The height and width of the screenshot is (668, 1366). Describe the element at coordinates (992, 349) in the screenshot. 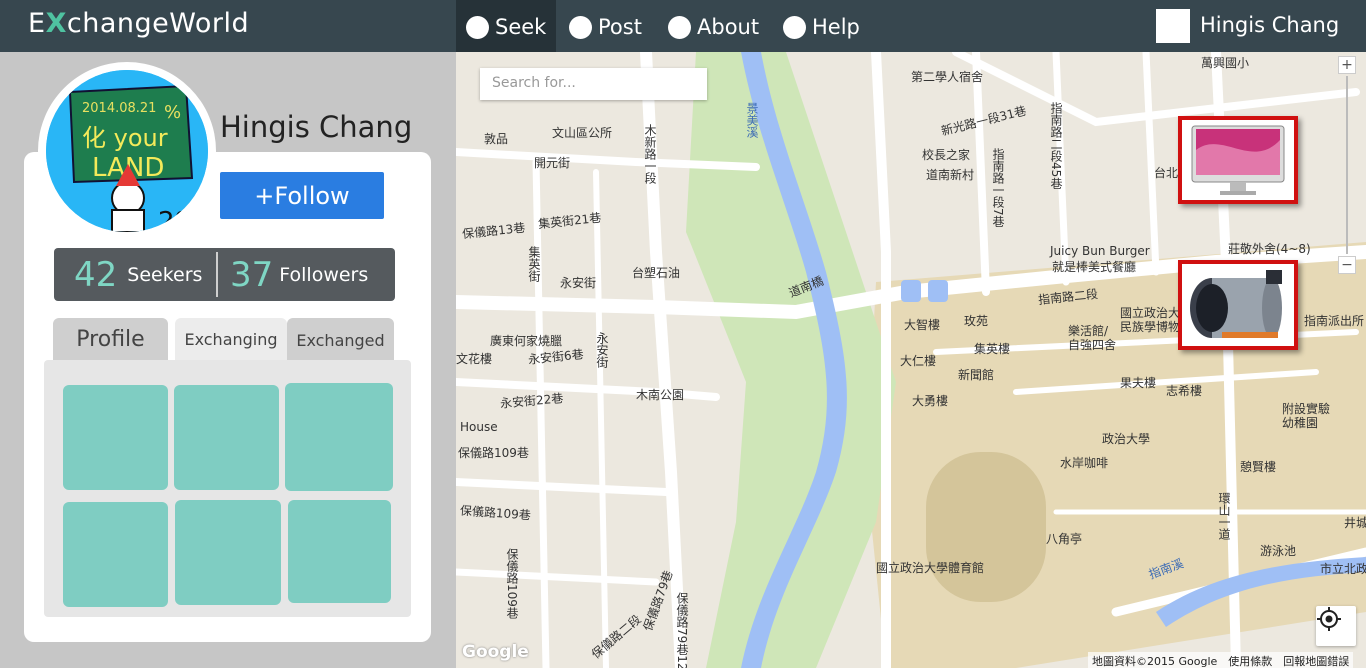

I see `map-label: 集英樓` at that location.